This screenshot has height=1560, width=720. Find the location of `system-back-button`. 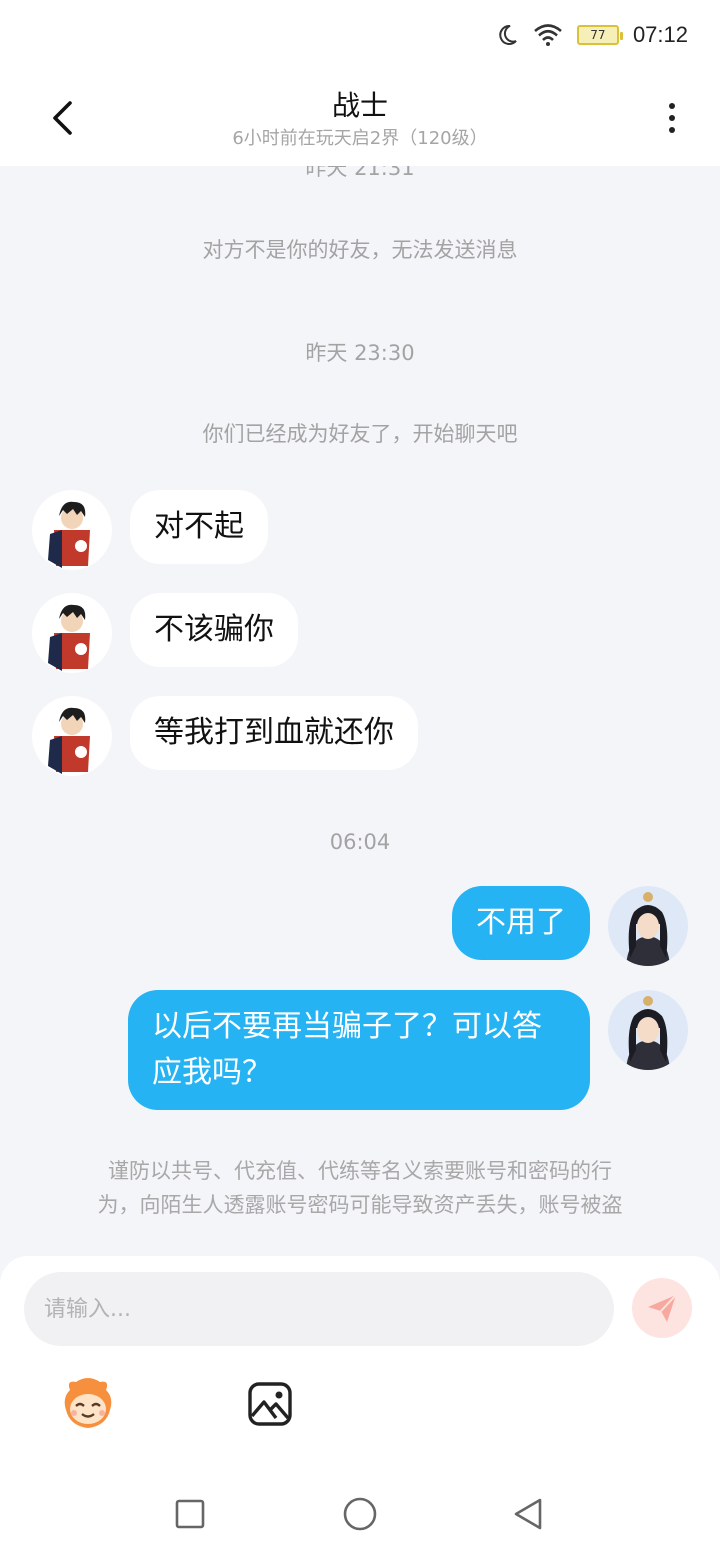

system-back-button is located at coordinates (528, 1514).